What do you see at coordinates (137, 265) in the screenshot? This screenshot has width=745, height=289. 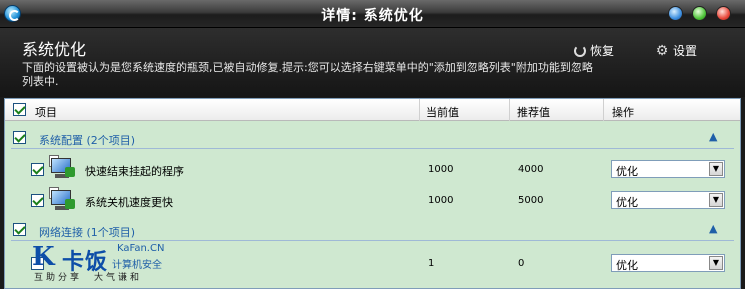 I see `watermark-subtitle: 计算机安全` at bounding box center [137, 265].